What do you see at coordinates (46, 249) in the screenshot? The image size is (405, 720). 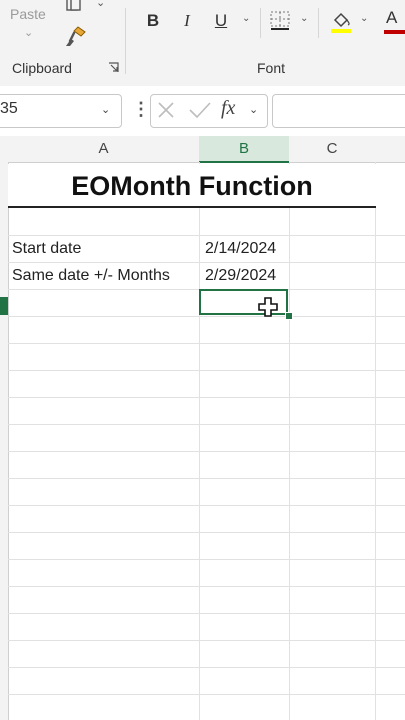 I see `cell-a-start-date: Start date` at bounding box center [46, 249].